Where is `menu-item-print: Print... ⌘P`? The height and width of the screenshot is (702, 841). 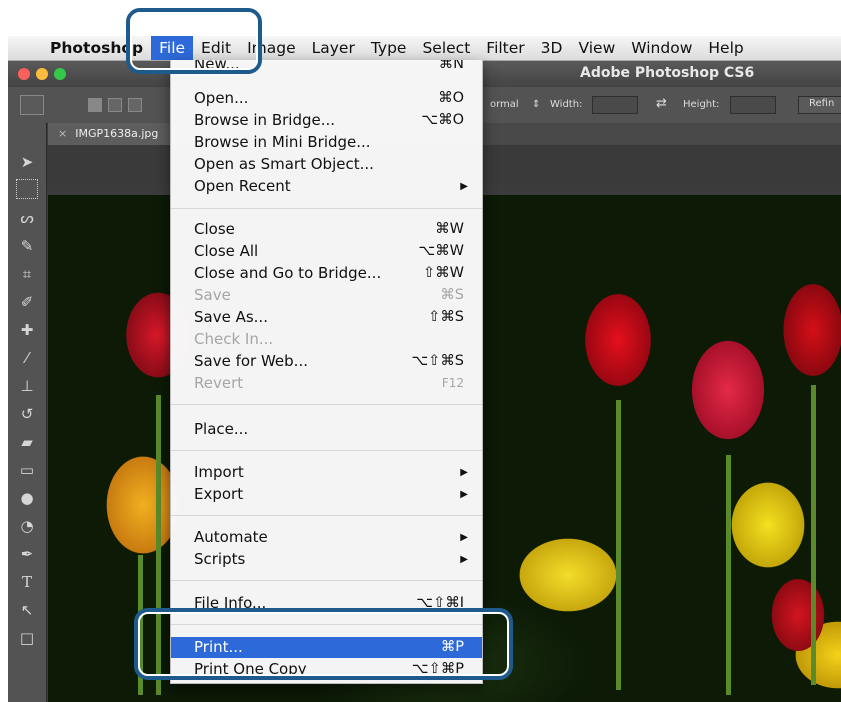 menu-item-print: Print... ⌘P is located at coordinates (326, 647).